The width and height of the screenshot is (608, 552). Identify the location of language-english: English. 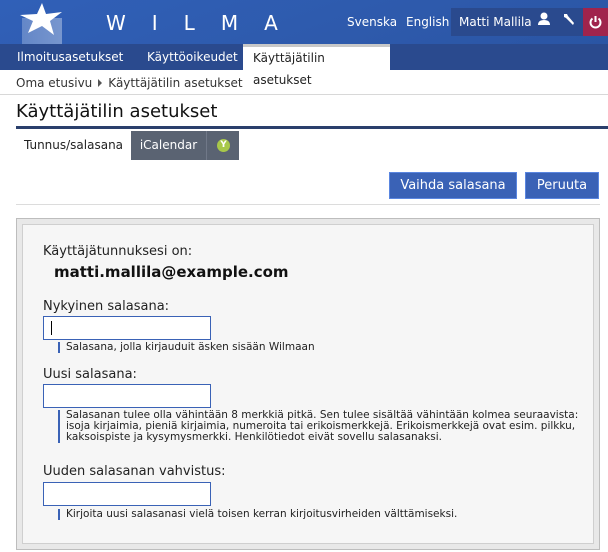
(427, 22).